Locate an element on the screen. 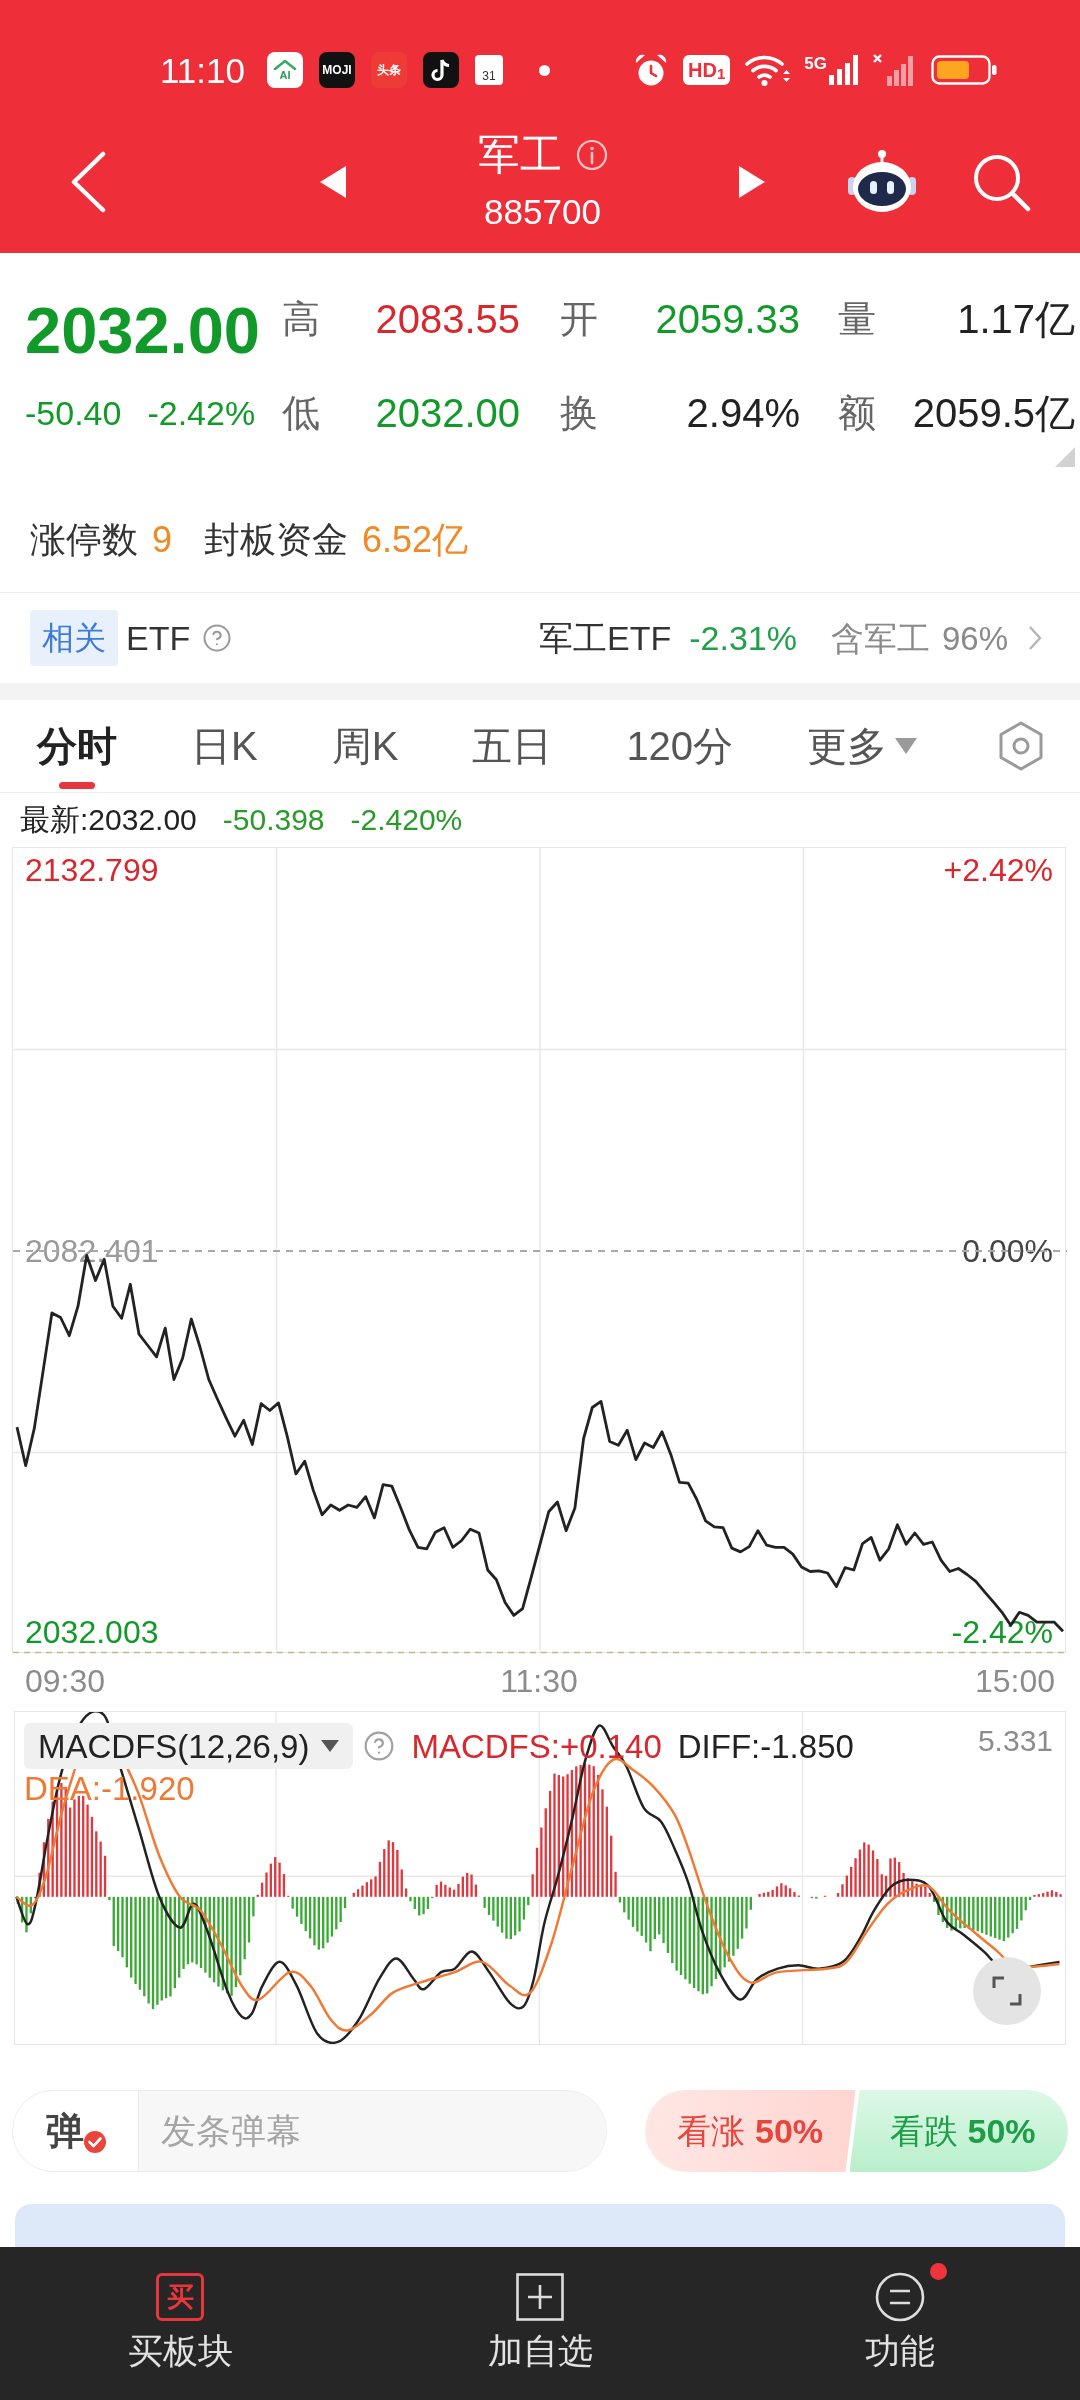 This screenshot has width=1080, height=2400. signal-bars-icon is located at coordinates (844, 70).